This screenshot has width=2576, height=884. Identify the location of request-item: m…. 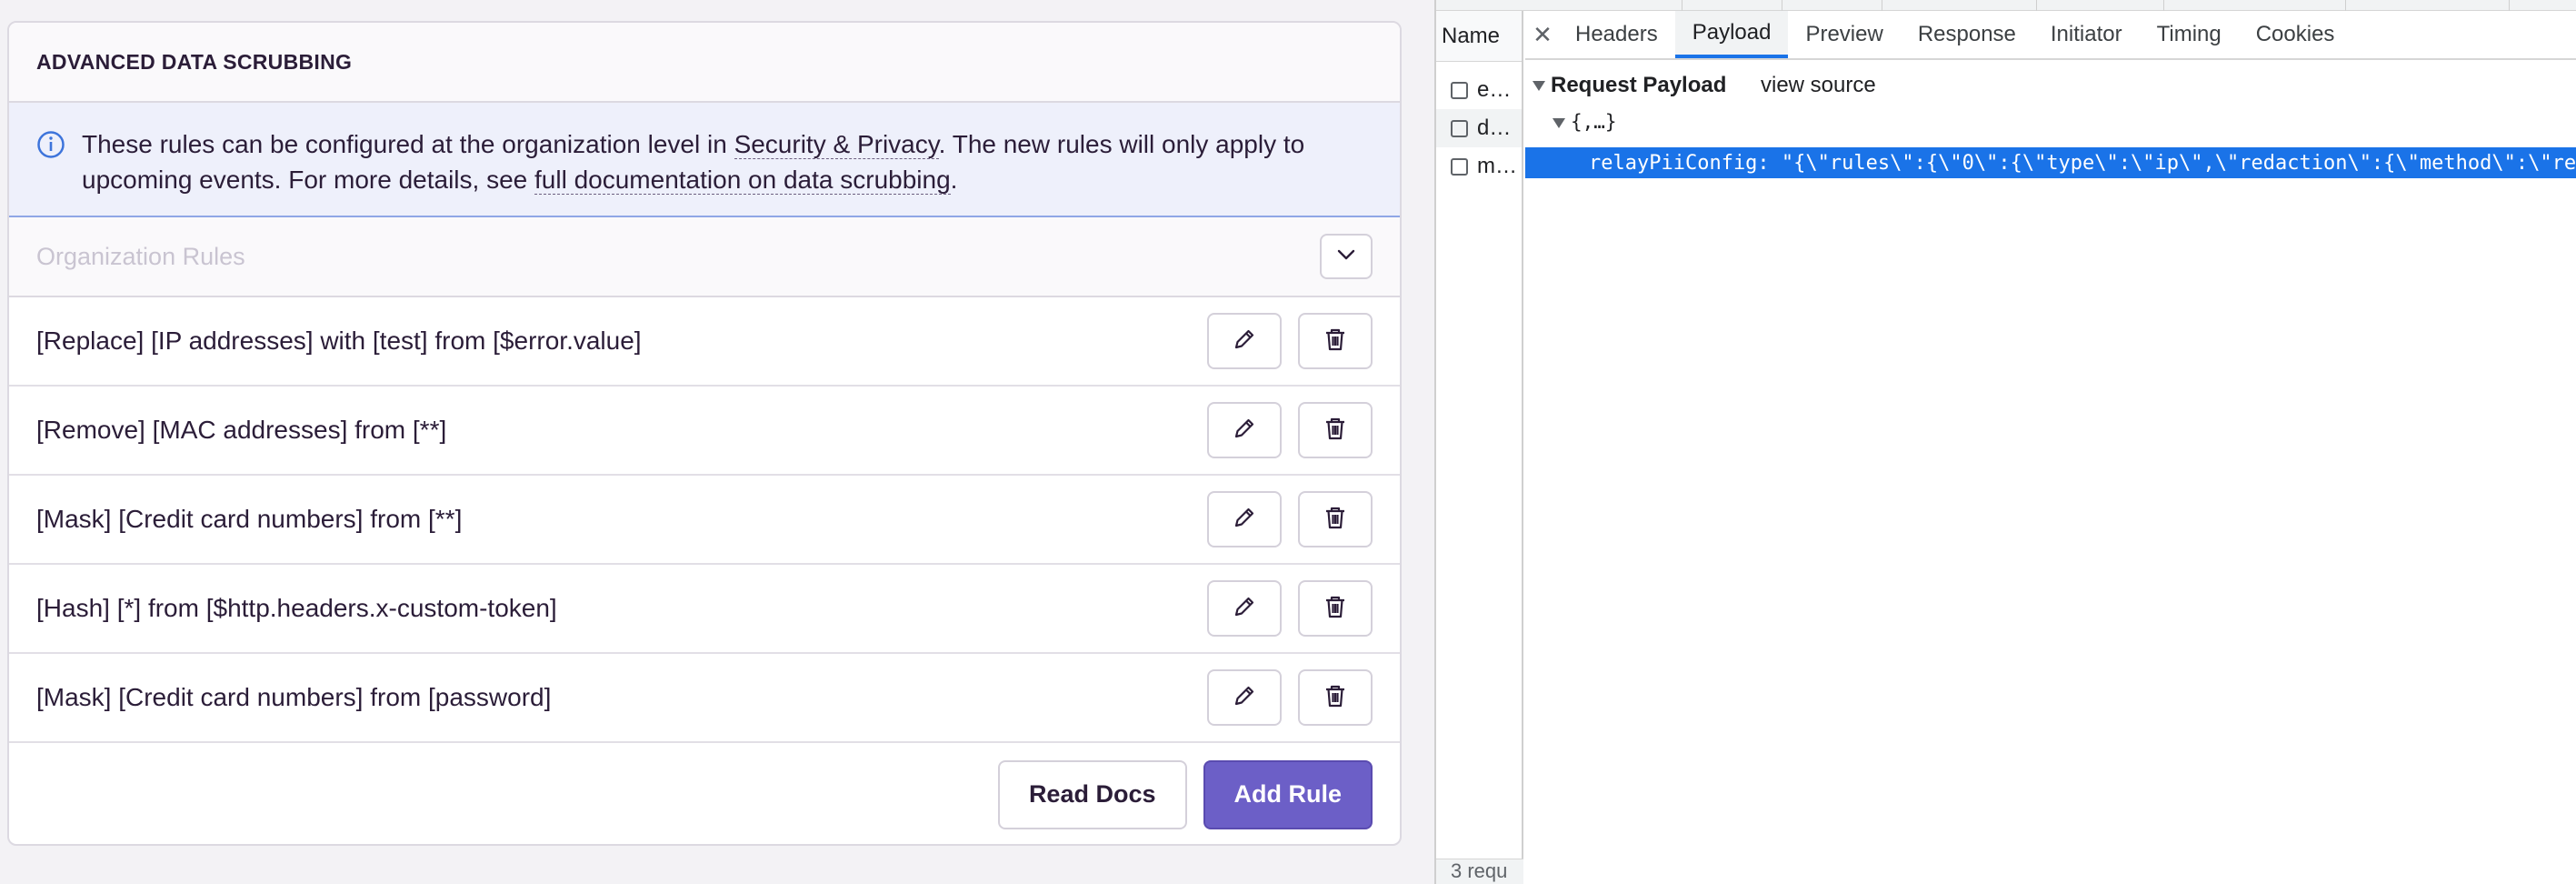
(1479, 166).